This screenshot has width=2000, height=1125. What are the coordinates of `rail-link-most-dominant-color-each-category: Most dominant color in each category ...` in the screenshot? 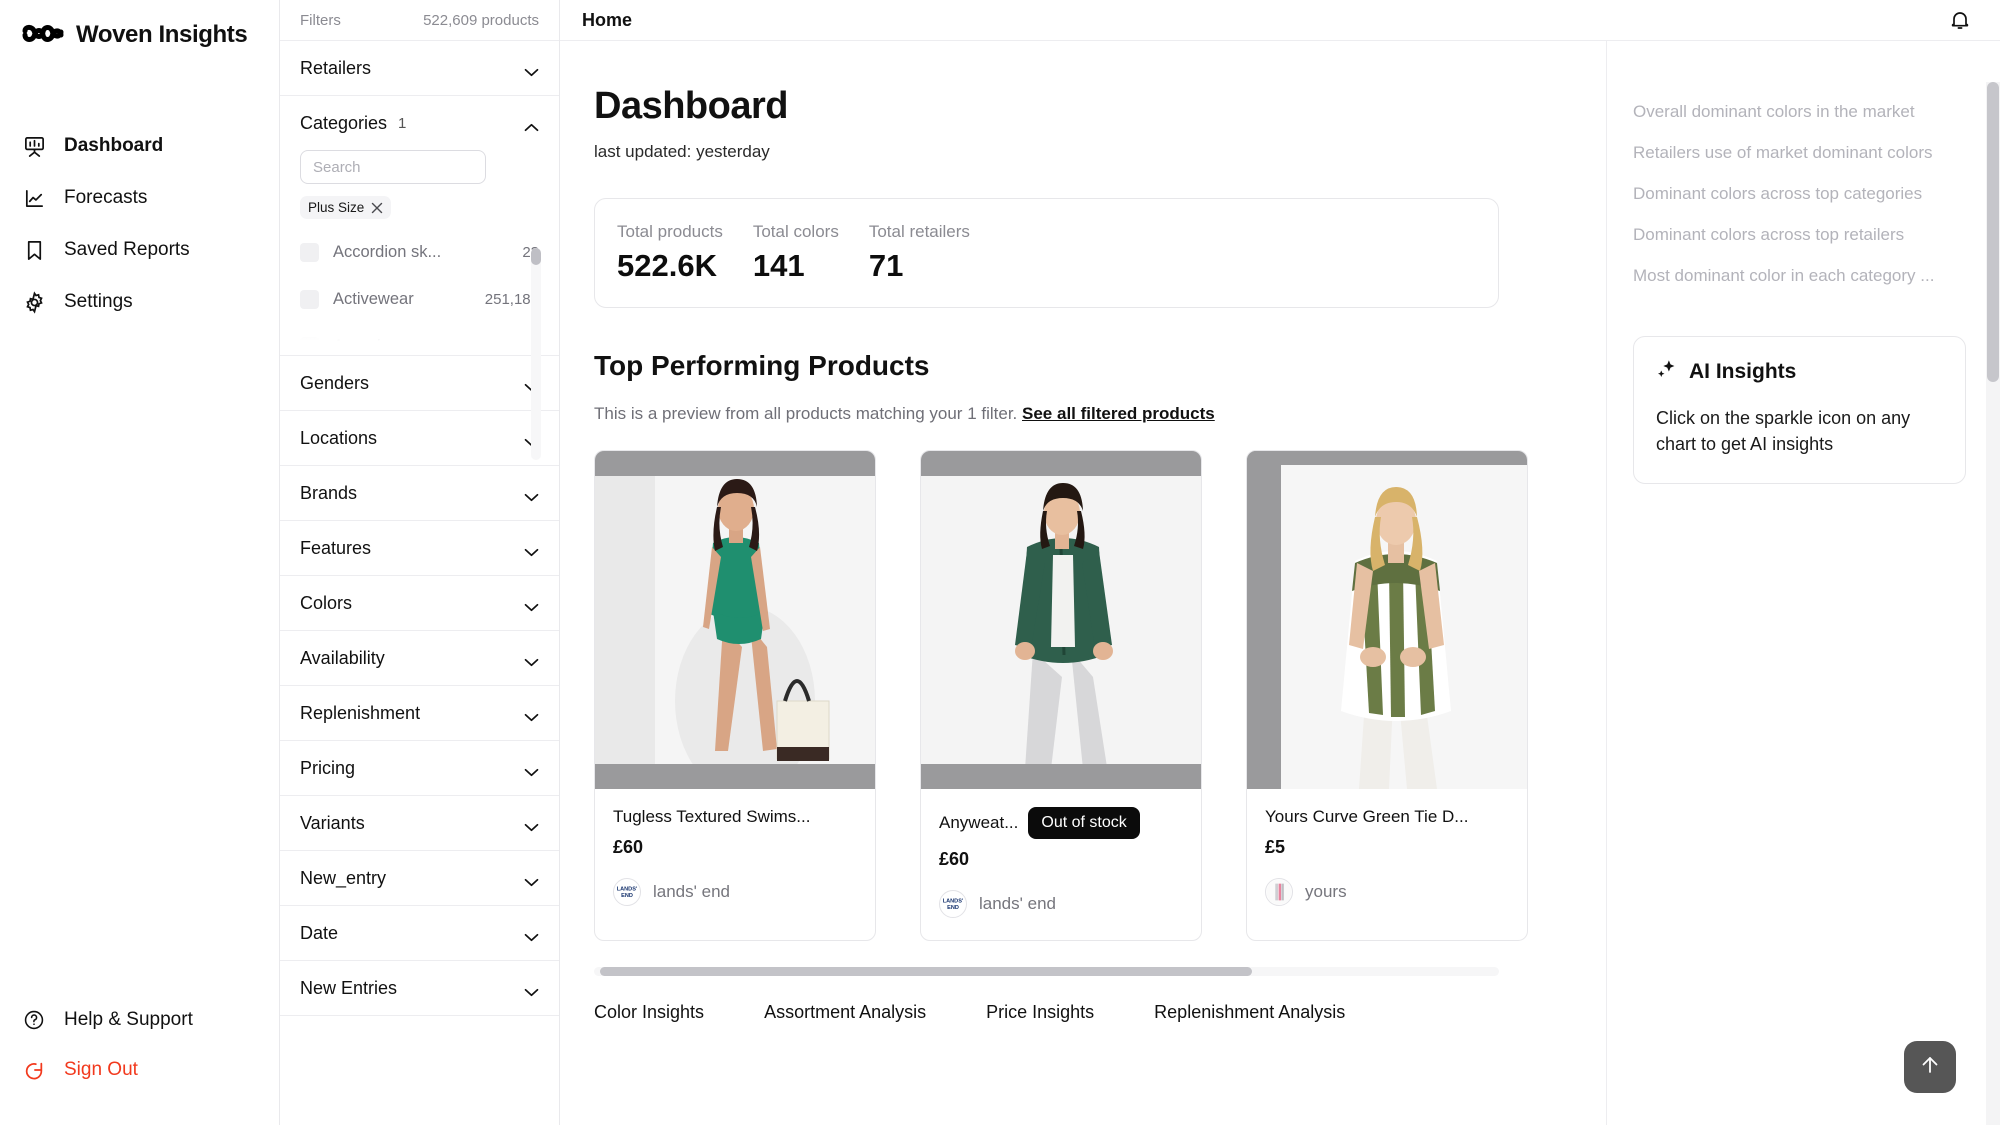 It's located at (1799, 275).